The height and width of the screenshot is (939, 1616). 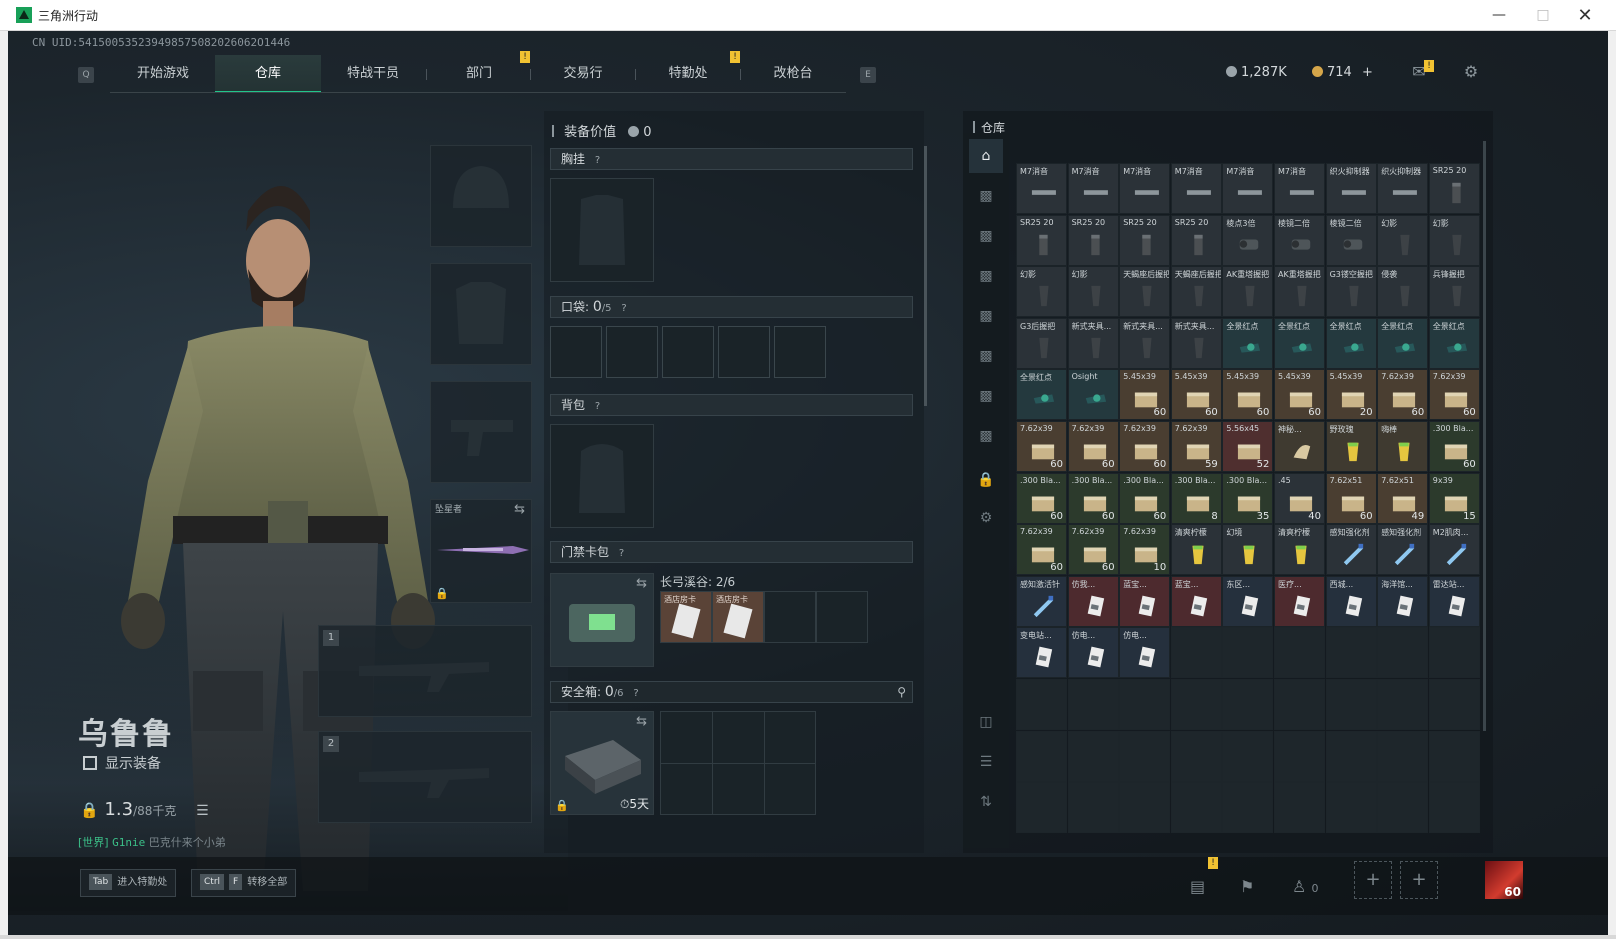 What do you see at coordinates (1305, 886) in the screenshot?
I see `friends-icon: ♙ 0` at bounding box center [1305, 886].